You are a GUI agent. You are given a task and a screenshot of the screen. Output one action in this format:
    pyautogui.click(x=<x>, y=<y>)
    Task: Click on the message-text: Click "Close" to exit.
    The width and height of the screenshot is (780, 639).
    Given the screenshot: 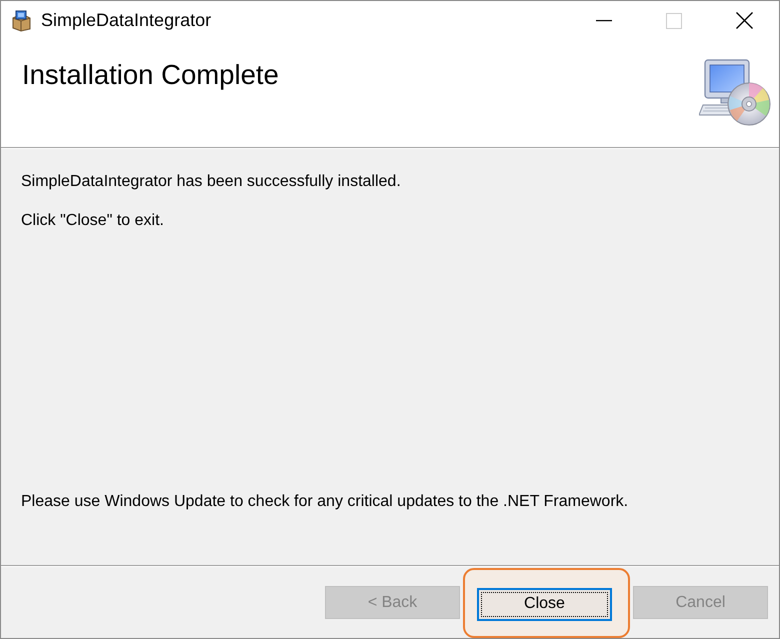 What is the action you would take?
    pyautogui.click(x=93, y=221)
    